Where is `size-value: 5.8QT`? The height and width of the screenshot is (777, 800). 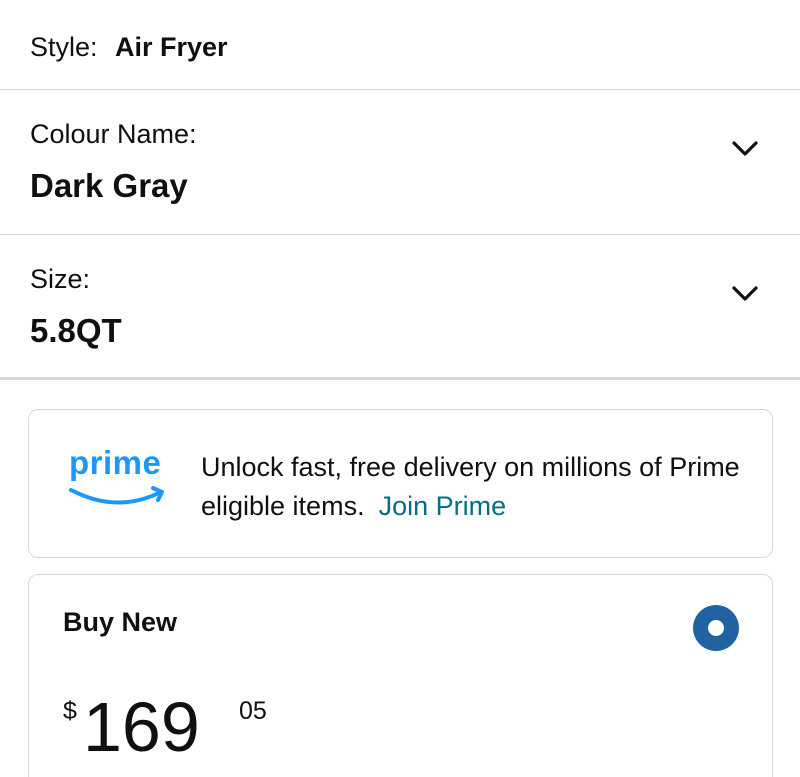 size-value: 5.8QT is located at coordinates (76, 330).